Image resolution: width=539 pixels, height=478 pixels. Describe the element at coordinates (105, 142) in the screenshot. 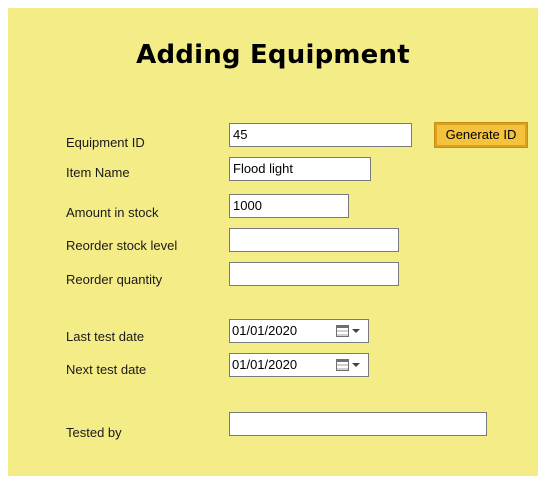

I see `equipment-id-label: Equipment ID` at that location.